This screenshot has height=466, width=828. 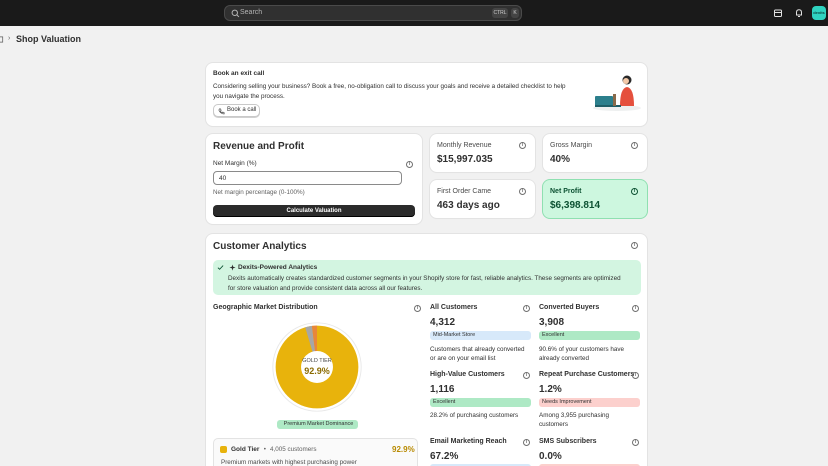 What do you see at coordinates (293, 449) in the screenshot?
I see `gold-tier-customers: 4,005 customers` at bounding box center [293, 449].